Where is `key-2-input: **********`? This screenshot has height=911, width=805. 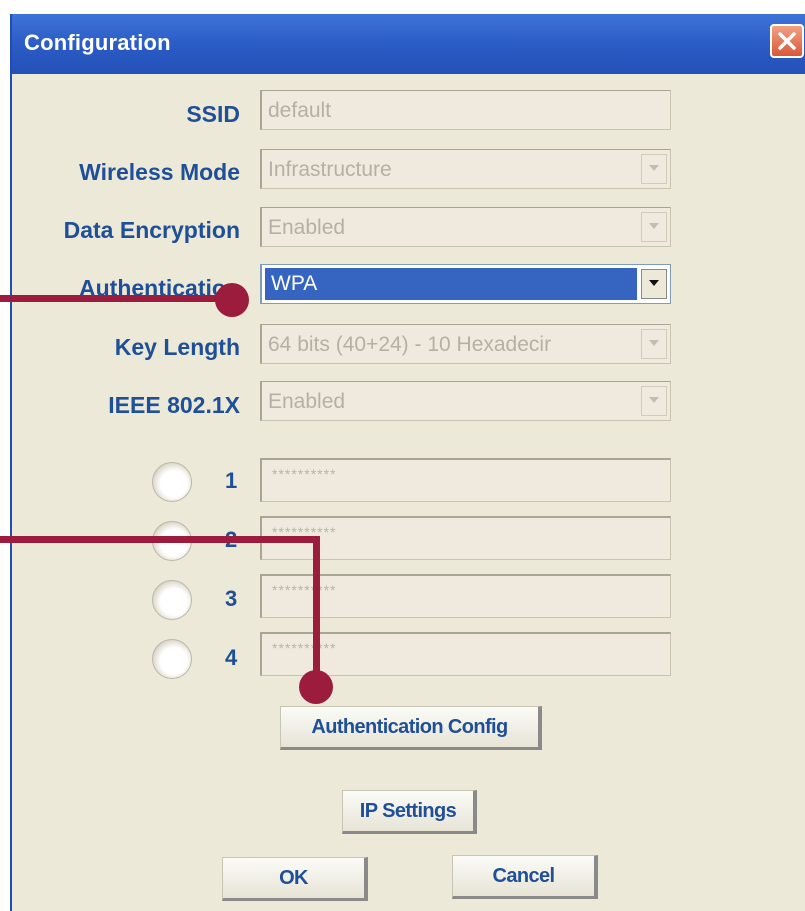
key-2-input: ********** is located at coordinates (465, 538).